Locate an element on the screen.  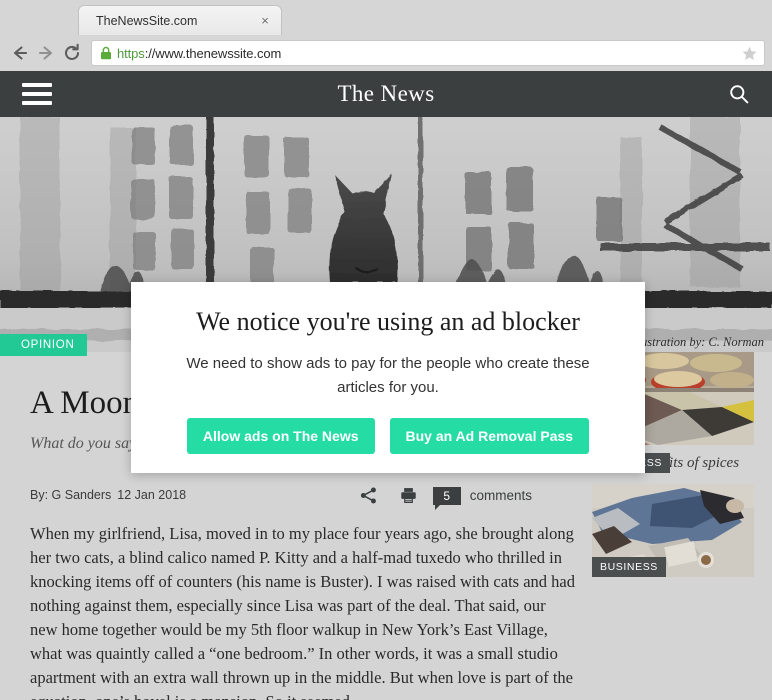
star-icon is located at coordinates (749, 53).